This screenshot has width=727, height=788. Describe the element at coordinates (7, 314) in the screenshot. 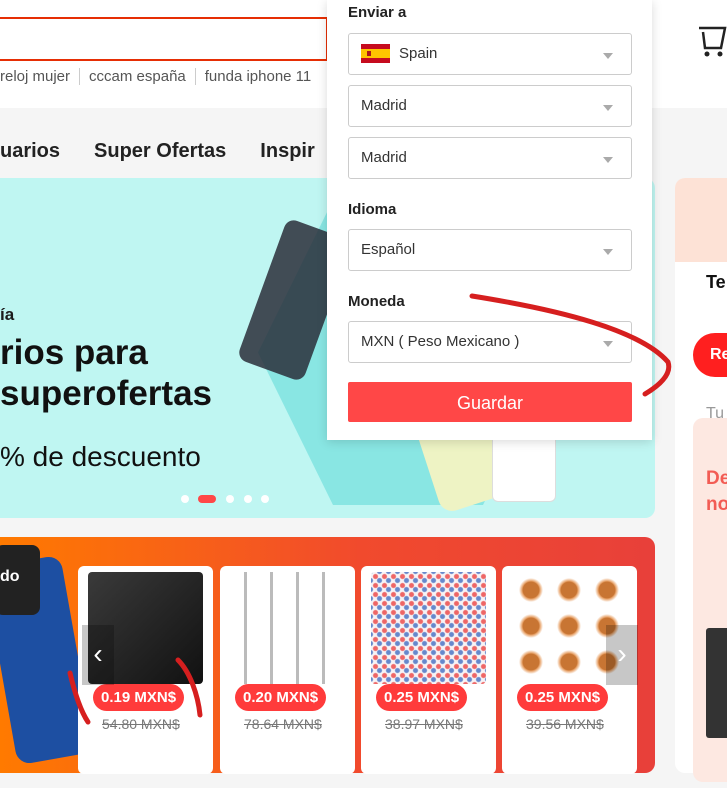

I see `banner-eyebrow: ía` at that location.